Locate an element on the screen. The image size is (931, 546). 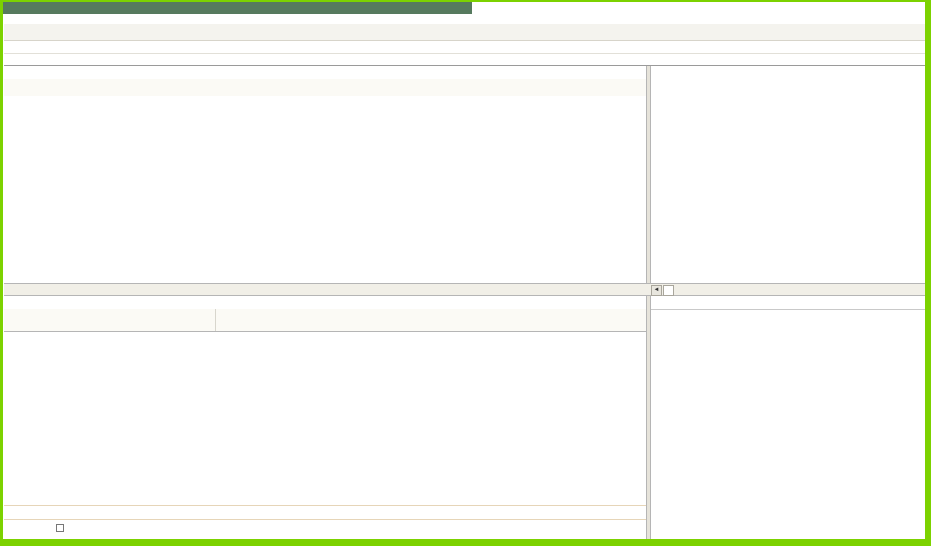
menu-bar is located at coordinates (464, 19).